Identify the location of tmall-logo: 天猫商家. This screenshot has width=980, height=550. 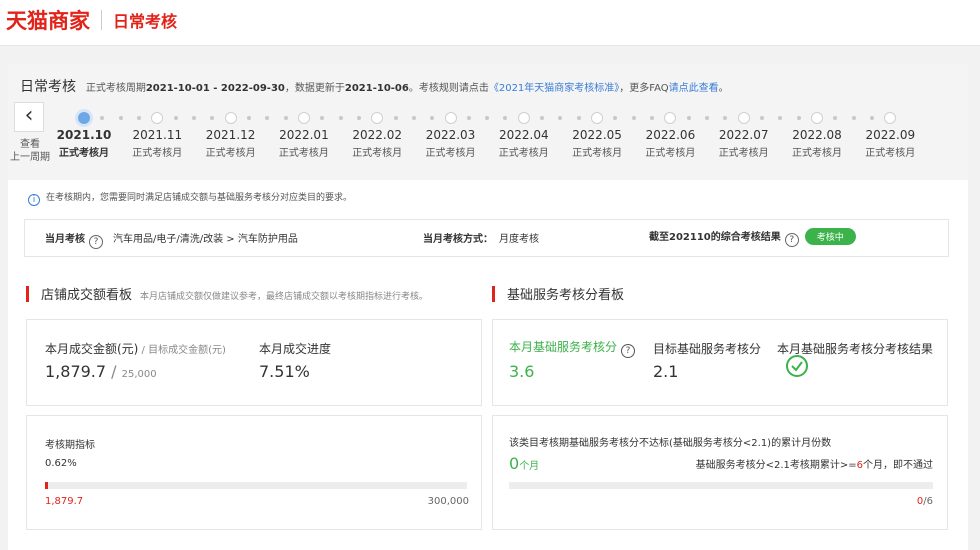
(48, 20).